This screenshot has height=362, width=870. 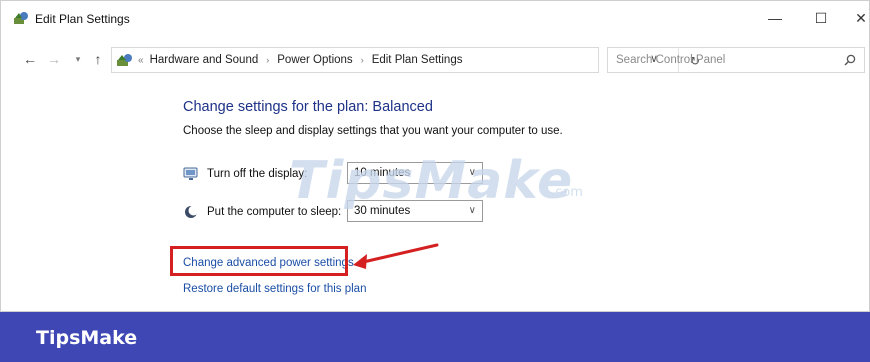 I want to click on close-button: ✕, so click(x=858, y=18).